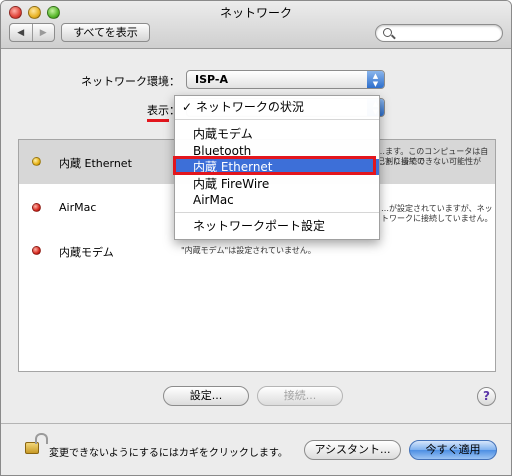 The width and height of the screenshot is (512, 476). What do you see at coordinates (21, 32) in the screenshot?
I see `back-arrow-icon: ◀` at bounding box center [21, 32].